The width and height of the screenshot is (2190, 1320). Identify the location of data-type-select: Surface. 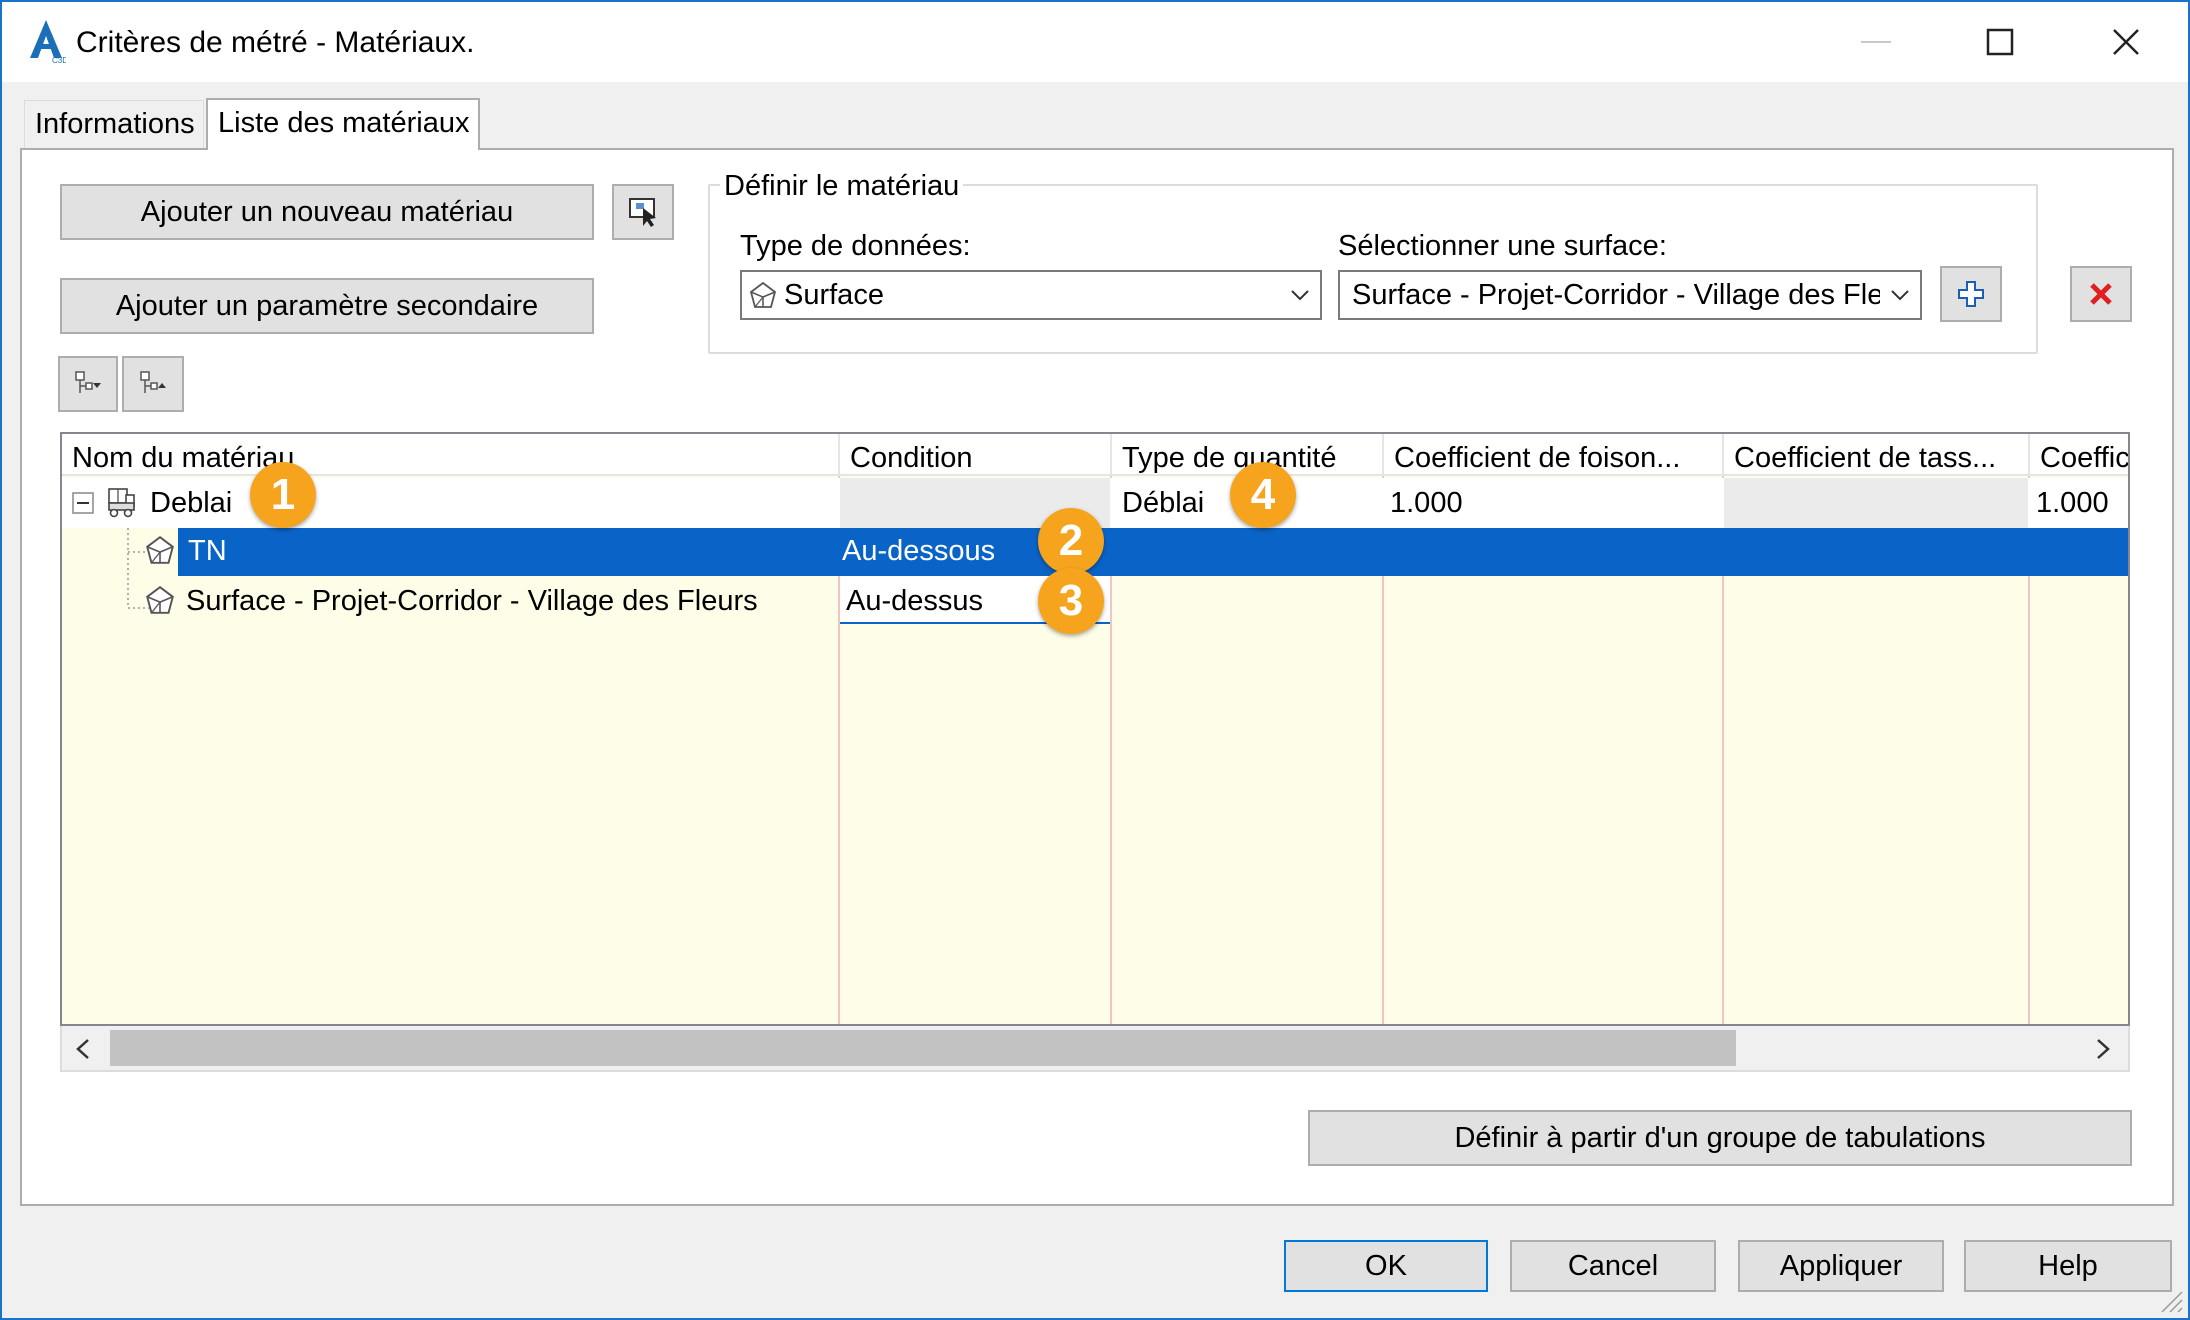
(1031, 295).